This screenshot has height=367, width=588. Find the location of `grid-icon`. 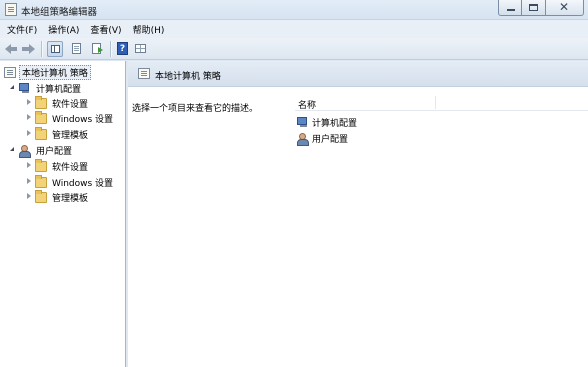

grid-icon is located at coordinates (140, 48).